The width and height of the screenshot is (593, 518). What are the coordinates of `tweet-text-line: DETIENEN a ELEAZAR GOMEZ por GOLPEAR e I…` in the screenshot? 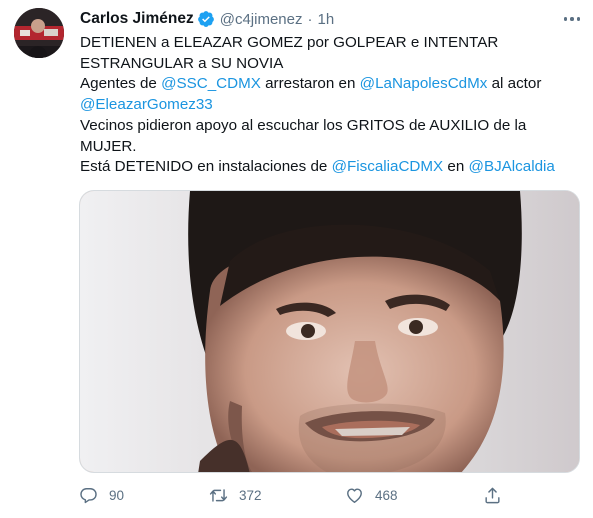 It's located at (289, 53).